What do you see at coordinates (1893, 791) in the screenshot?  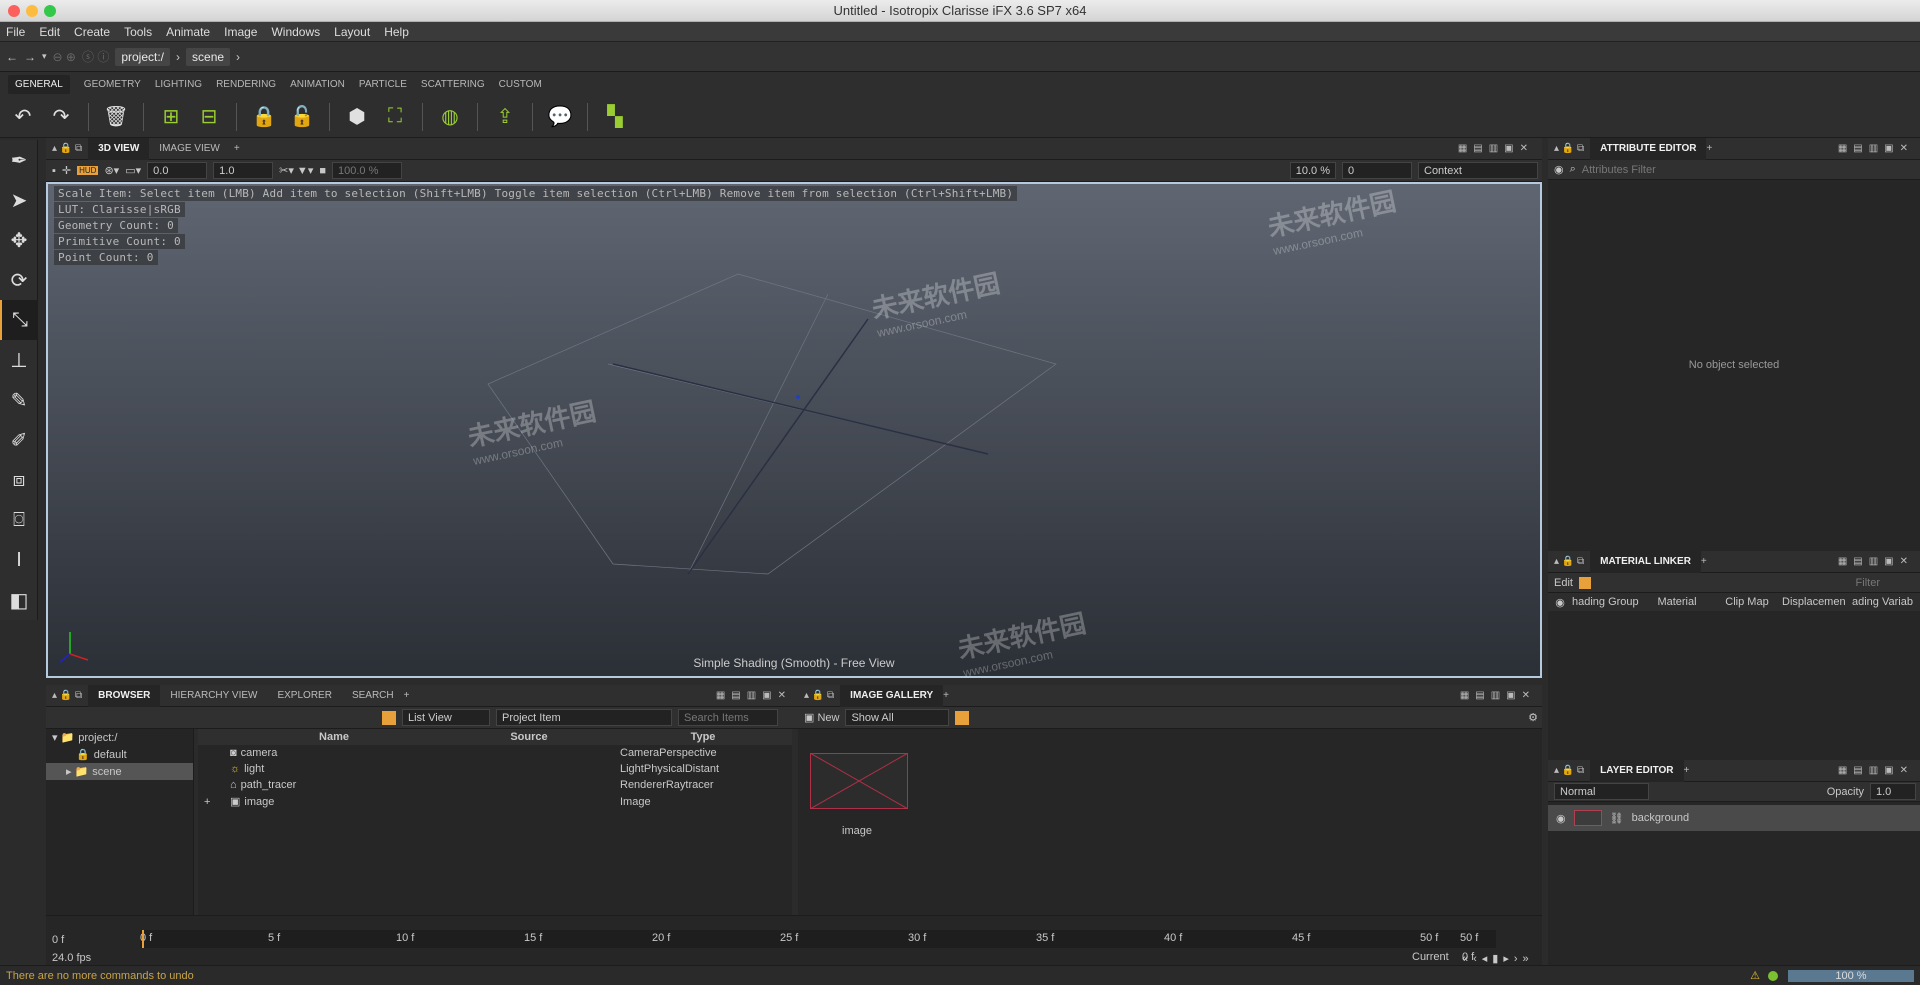 I see `opacity-field: 1.0` at bounding box center [1893, 791].